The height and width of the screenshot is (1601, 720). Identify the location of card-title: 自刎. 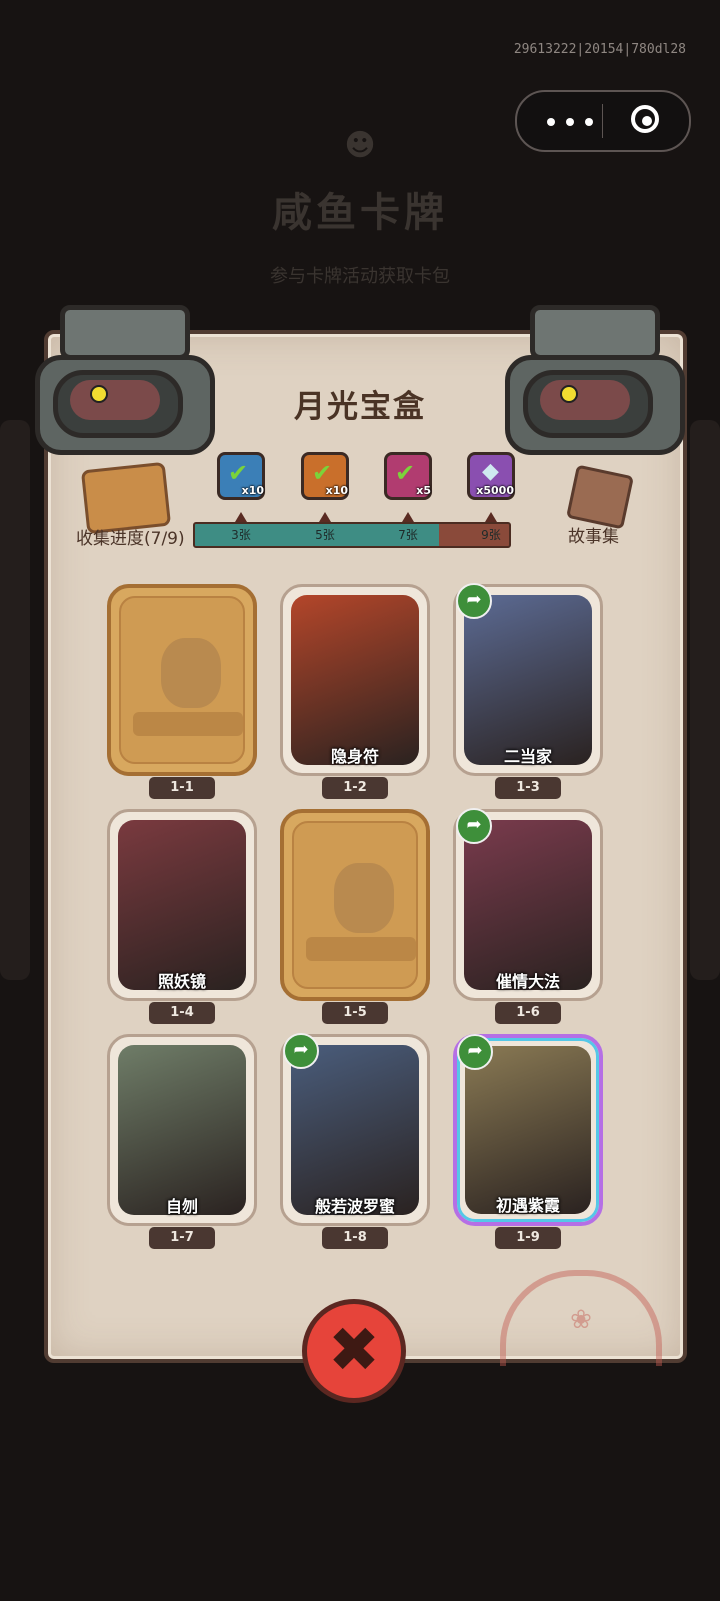
(181, 1206).